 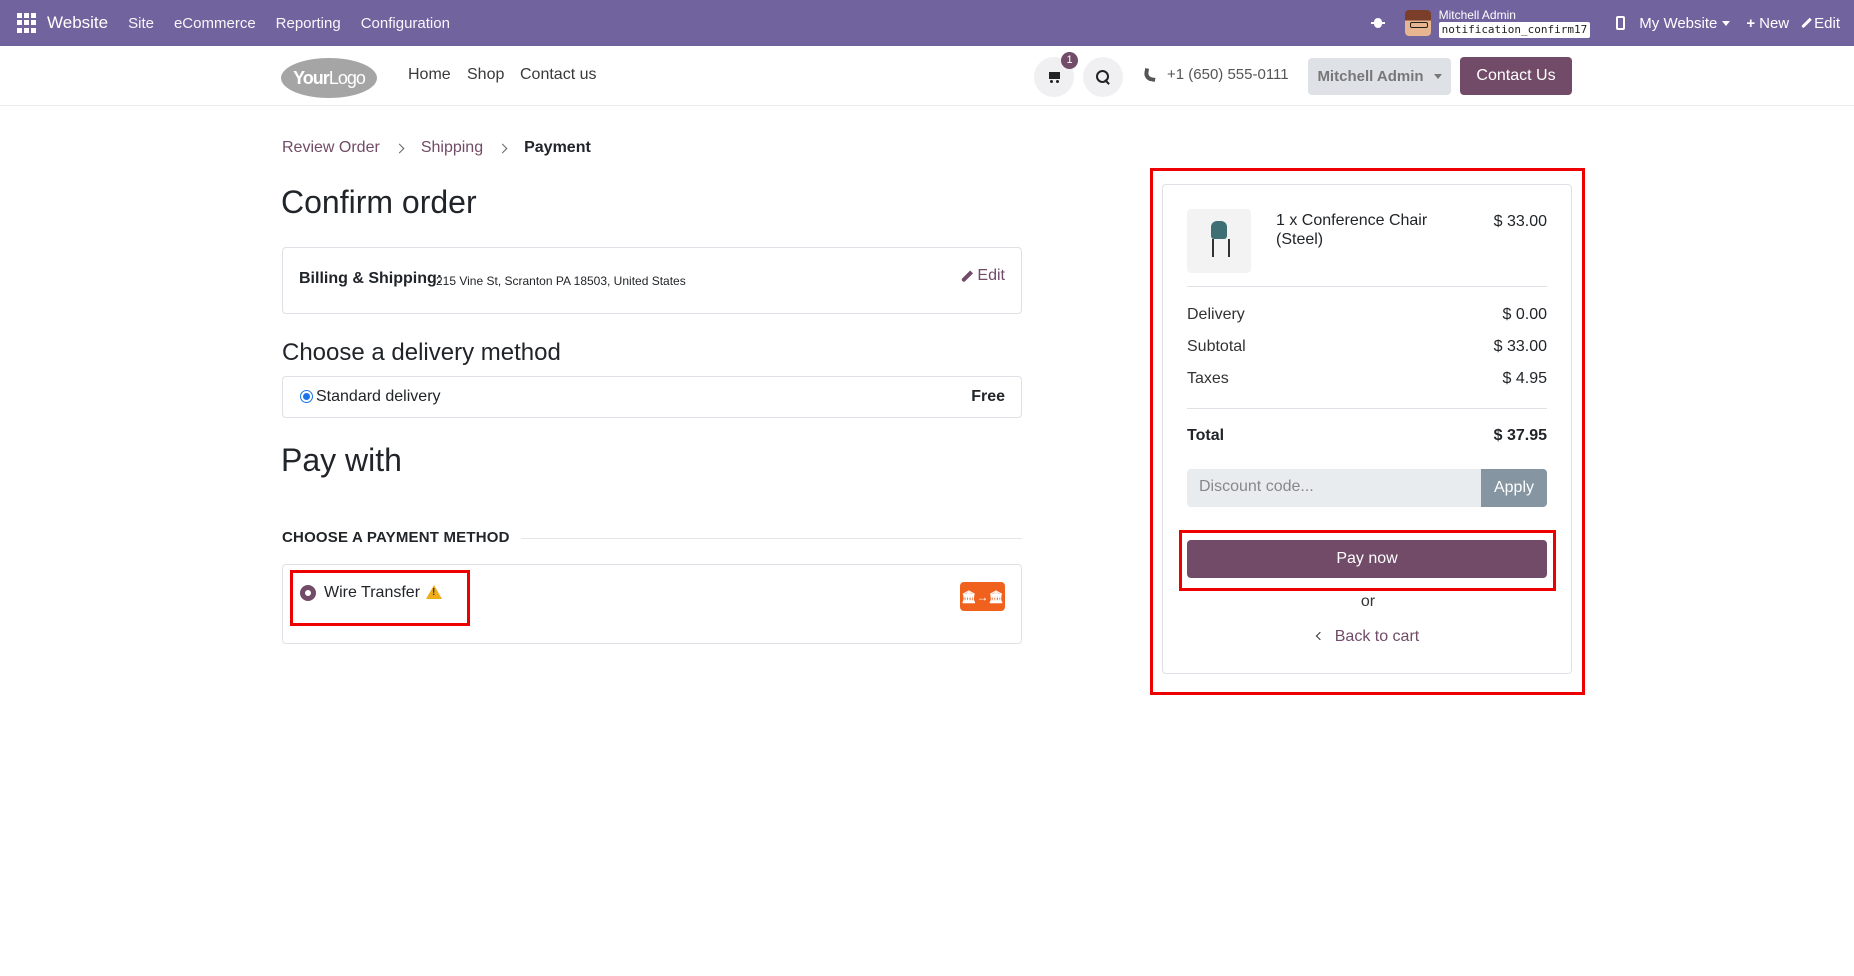 I want to click on nav-home: Home, so click(x=429, y=75).